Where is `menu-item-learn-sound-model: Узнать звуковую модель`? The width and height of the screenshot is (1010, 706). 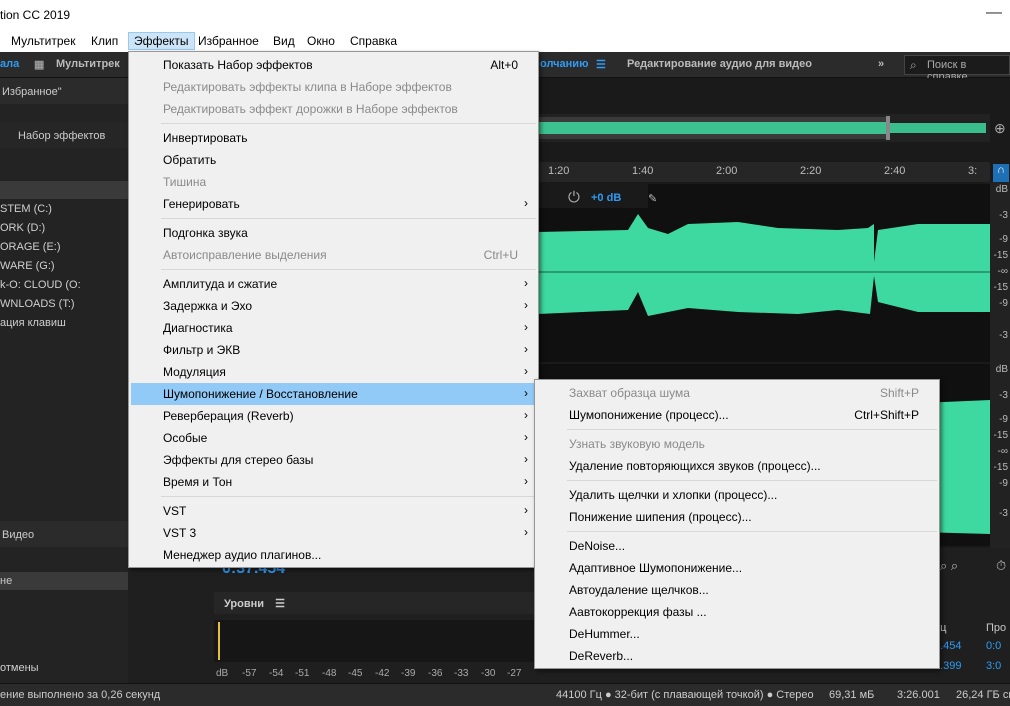
menu-item-learn-sound-model: Узнать звуковую модель is located at coordinates (737, 444).